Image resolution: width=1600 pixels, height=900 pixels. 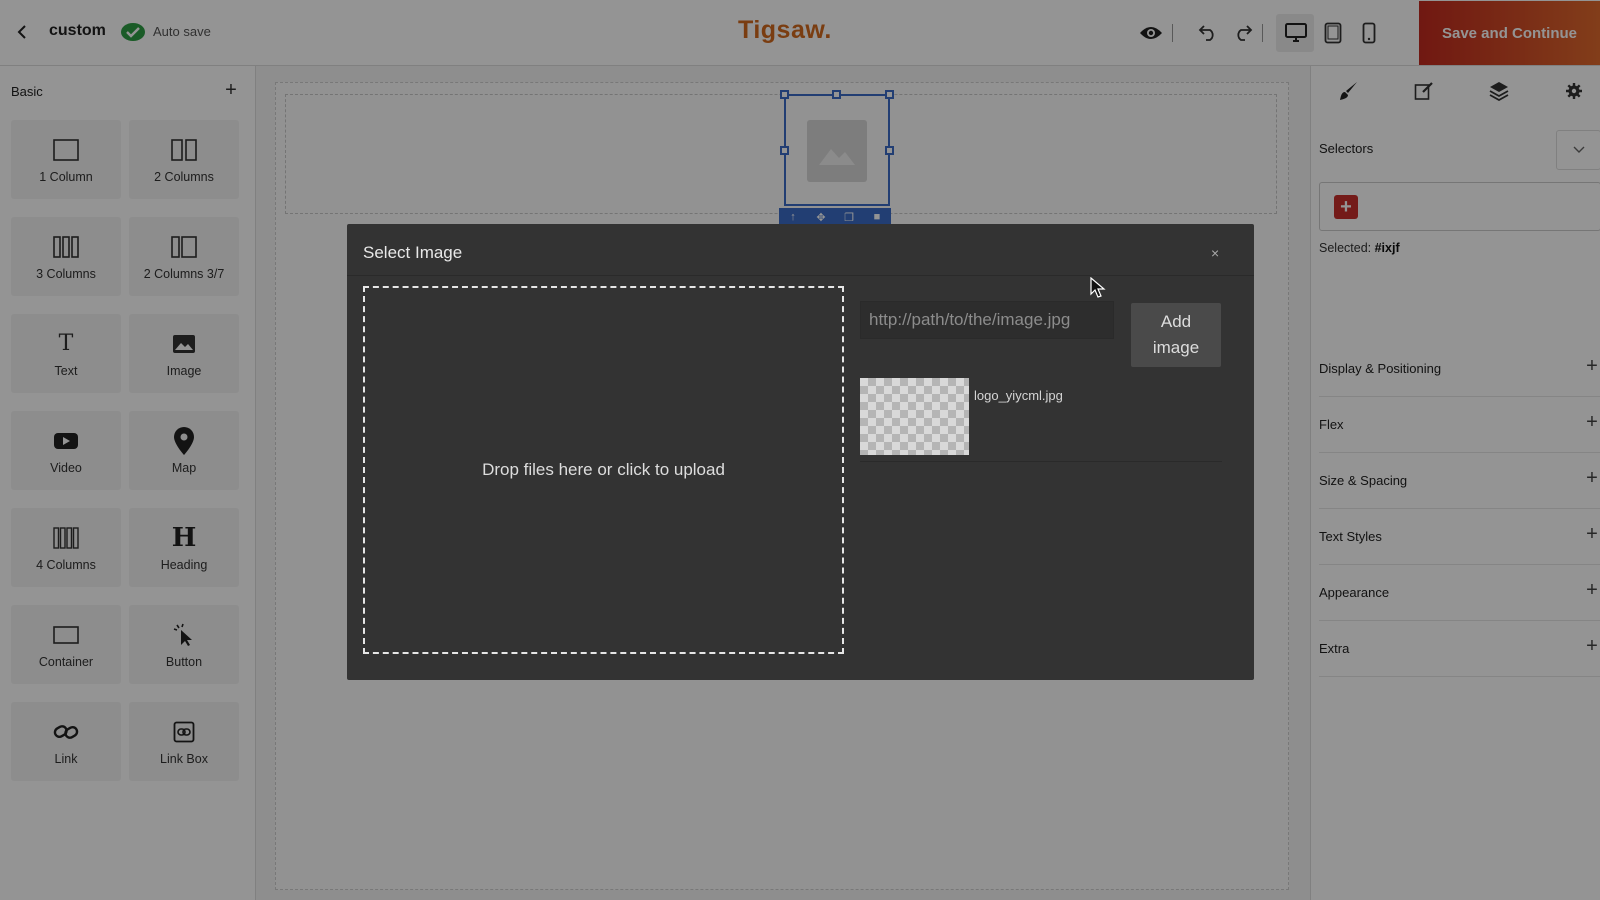 What do you see at coordinates (800, 275) in the screenshot?
I see `modal-divider` at bounding box center [800, 275].